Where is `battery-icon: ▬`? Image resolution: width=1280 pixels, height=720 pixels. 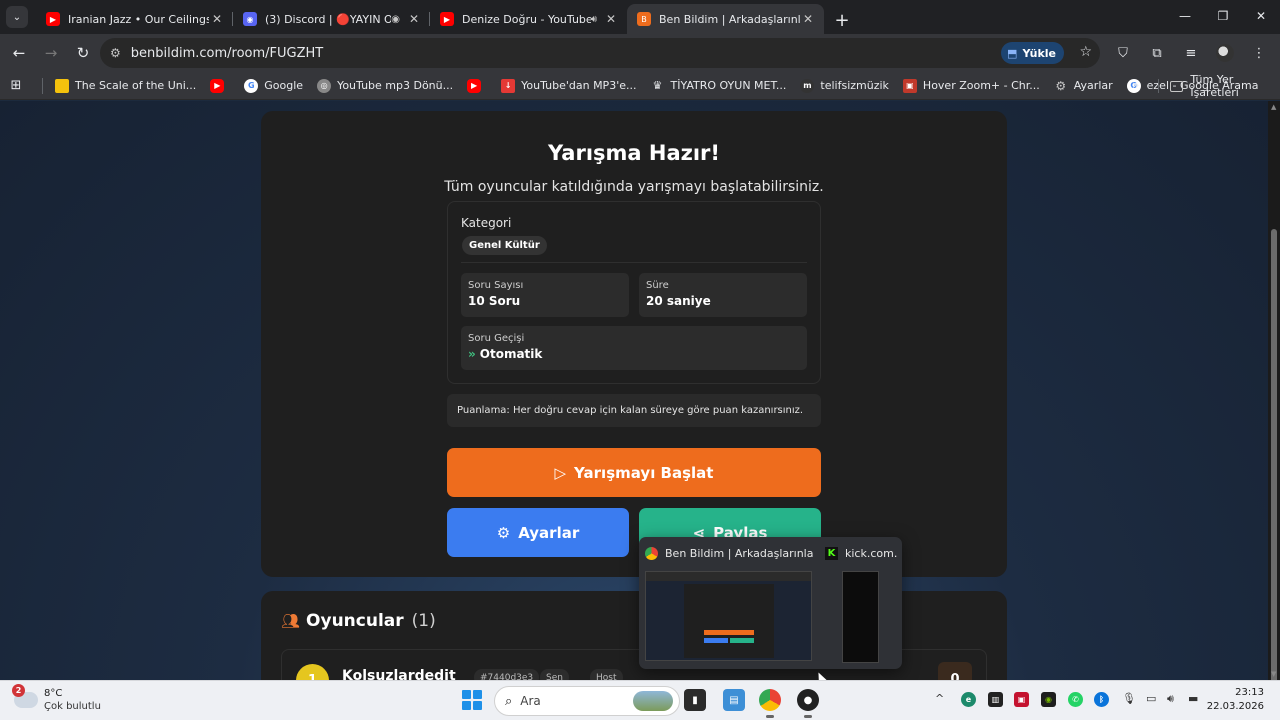 battery-icon: ▬ is located at coordinates (1193, 698).